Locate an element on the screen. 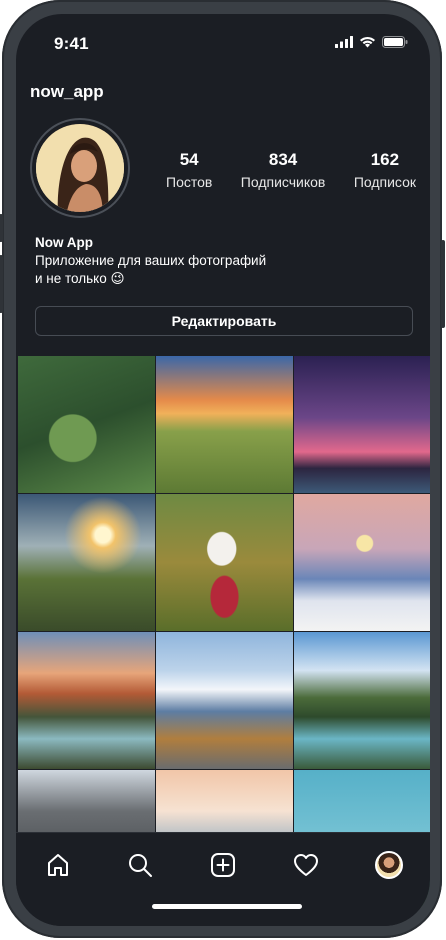 The image size is (446, 940). status-icons is located at coordinates (371, 42).